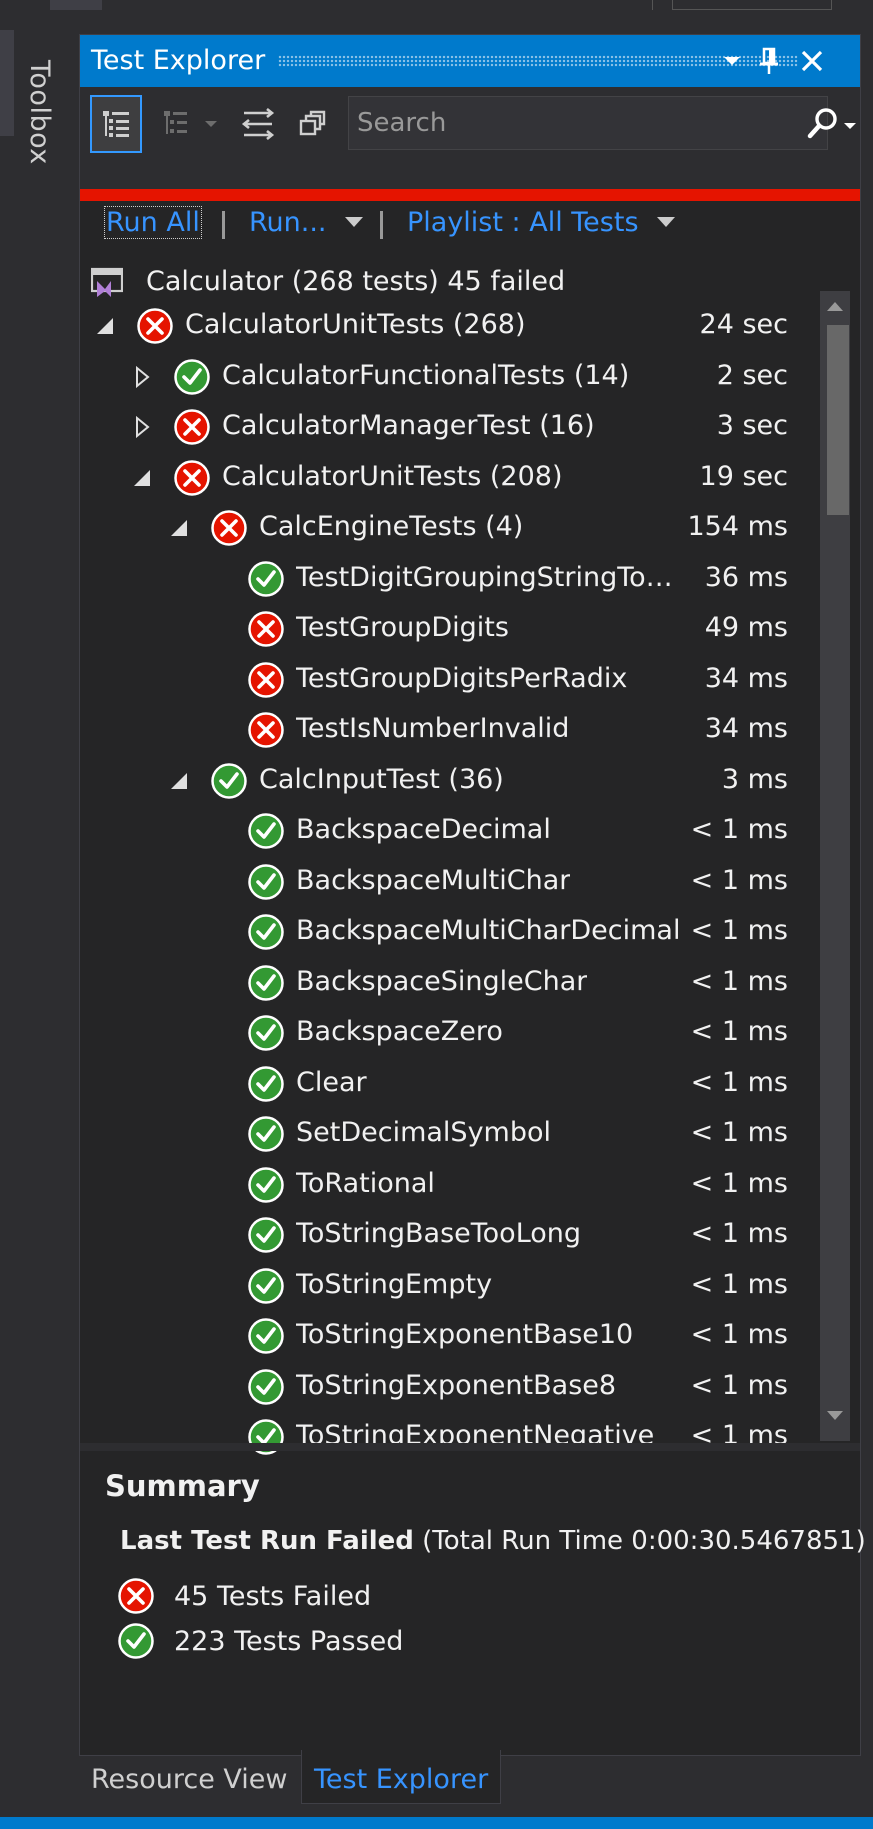 This screenshot has width=873, height=1829. I want to click on search-input, so click(542, 123).